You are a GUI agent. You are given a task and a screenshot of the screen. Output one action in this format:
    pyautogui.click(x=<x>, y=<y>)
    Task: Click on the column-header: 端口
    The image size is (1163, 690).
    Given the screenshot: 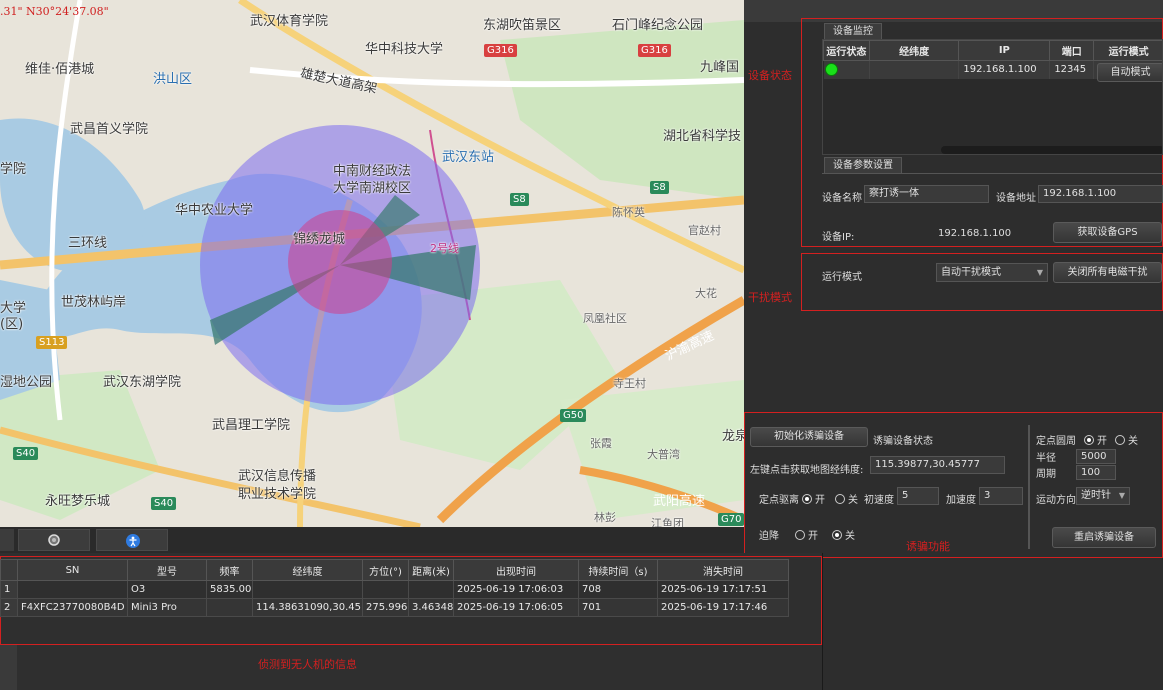 What is the action you would take?
    pyautogui.click(x=1072, y=50)
    